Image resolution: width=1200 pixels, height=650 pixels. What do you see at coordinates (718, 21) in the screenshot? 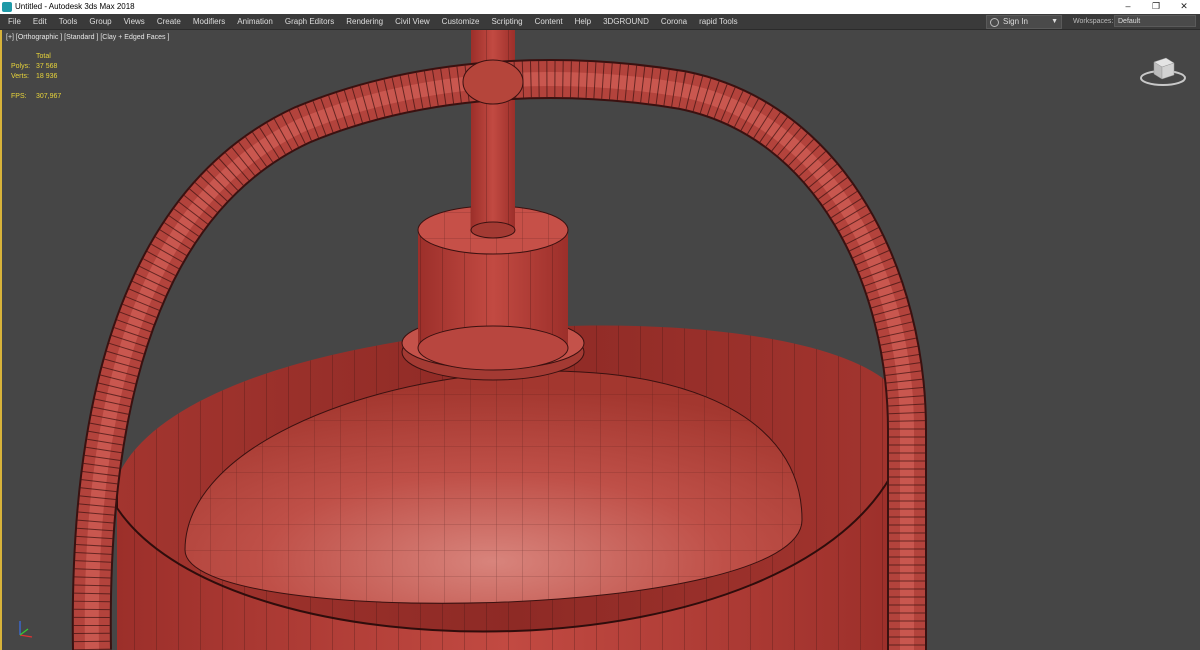
I see `menu-item-rapid-tools: rapid Tools` at bounding box center [718, 21].